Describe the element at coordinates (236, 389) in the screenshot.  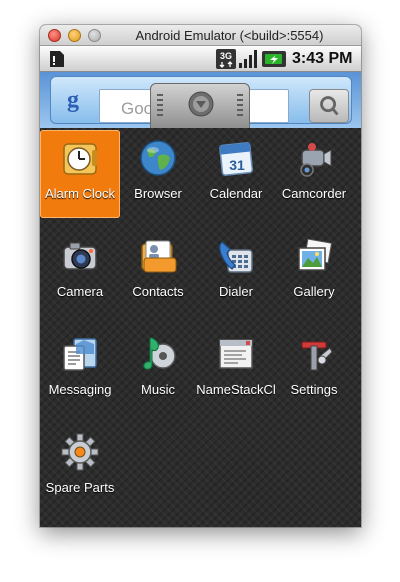
I see `app-label: NameStackCl` at that location.